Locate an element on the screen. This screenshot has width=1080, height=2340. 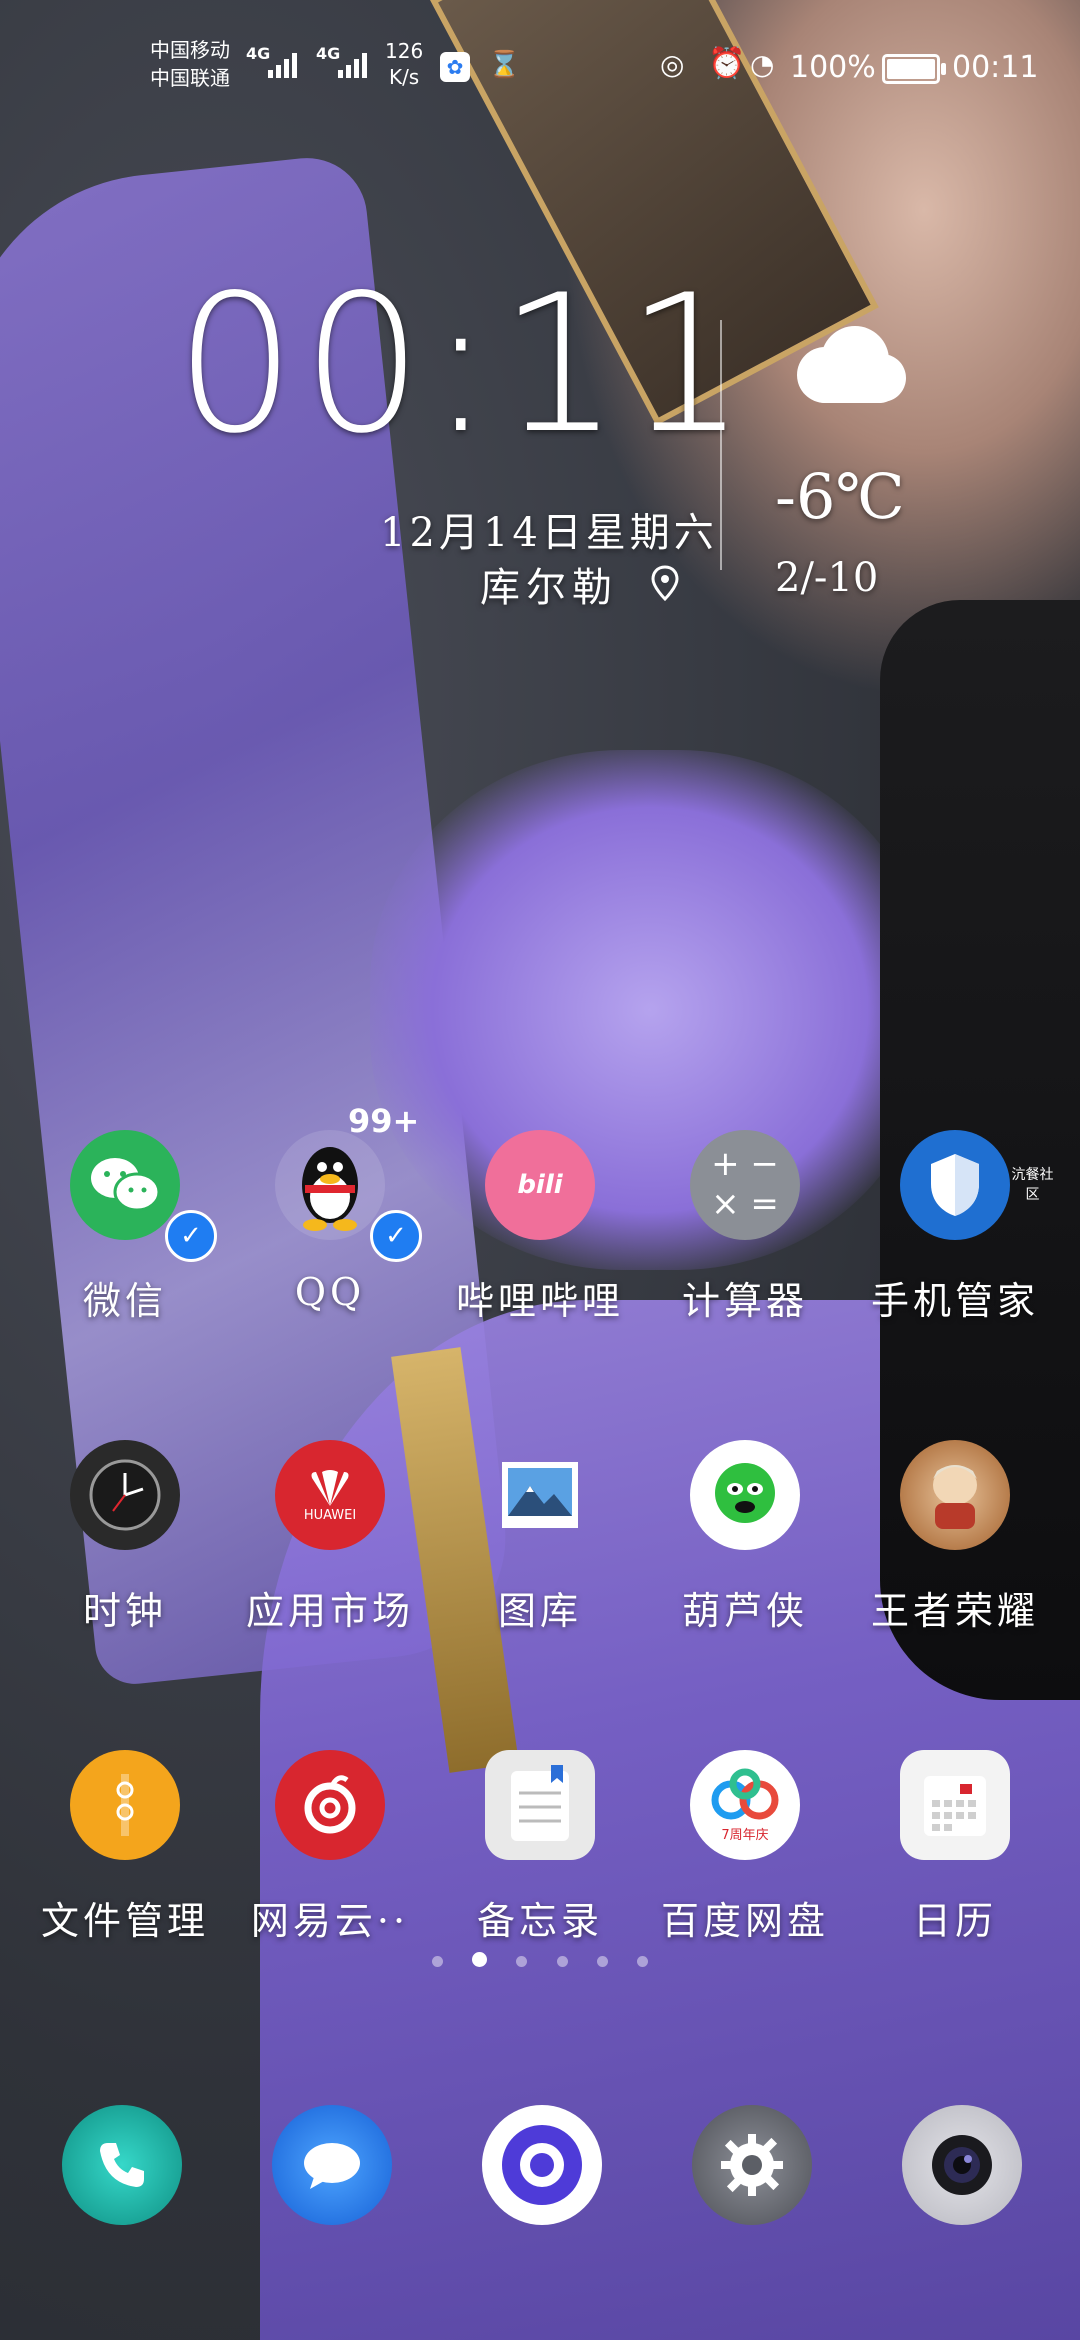
widget-temperature: -6℃ is located at coordinates (840, 496).